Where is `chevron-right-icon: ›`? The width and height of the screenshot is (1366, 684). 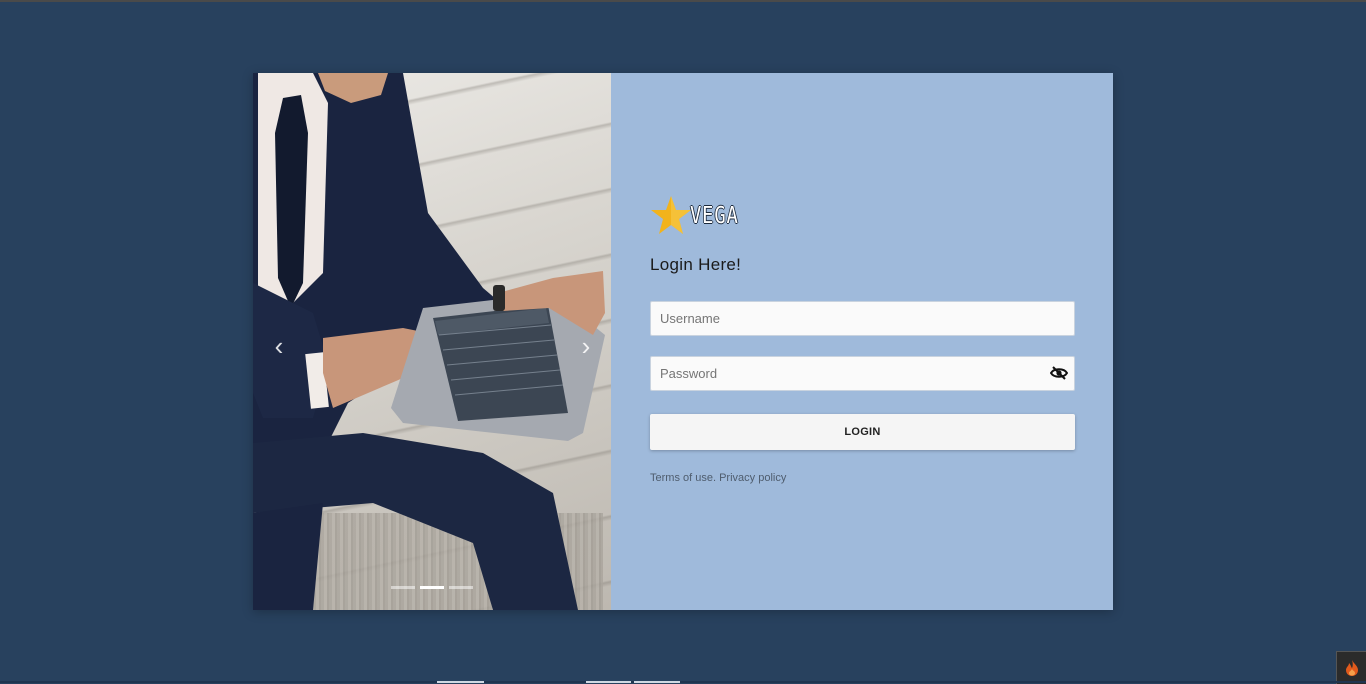 chevron-right-icon: › is located at coordinates (586, 346).